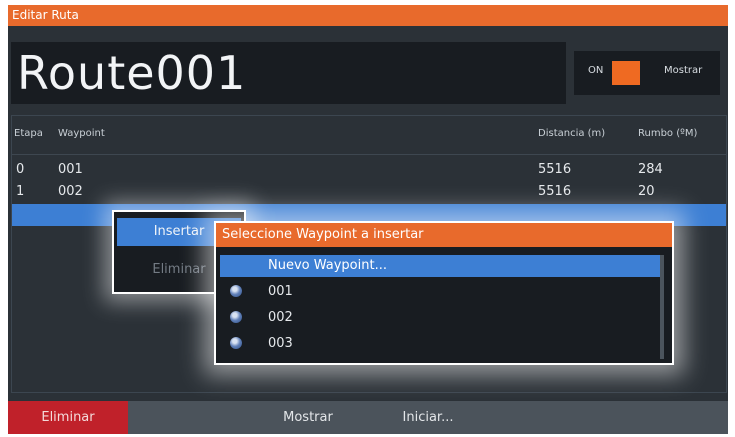 The width and height of the screenshot is (735, 437). Describe the element at coordinates (28, 133) in the screenshot. I see `column-header-leg: Etapa` at that location.